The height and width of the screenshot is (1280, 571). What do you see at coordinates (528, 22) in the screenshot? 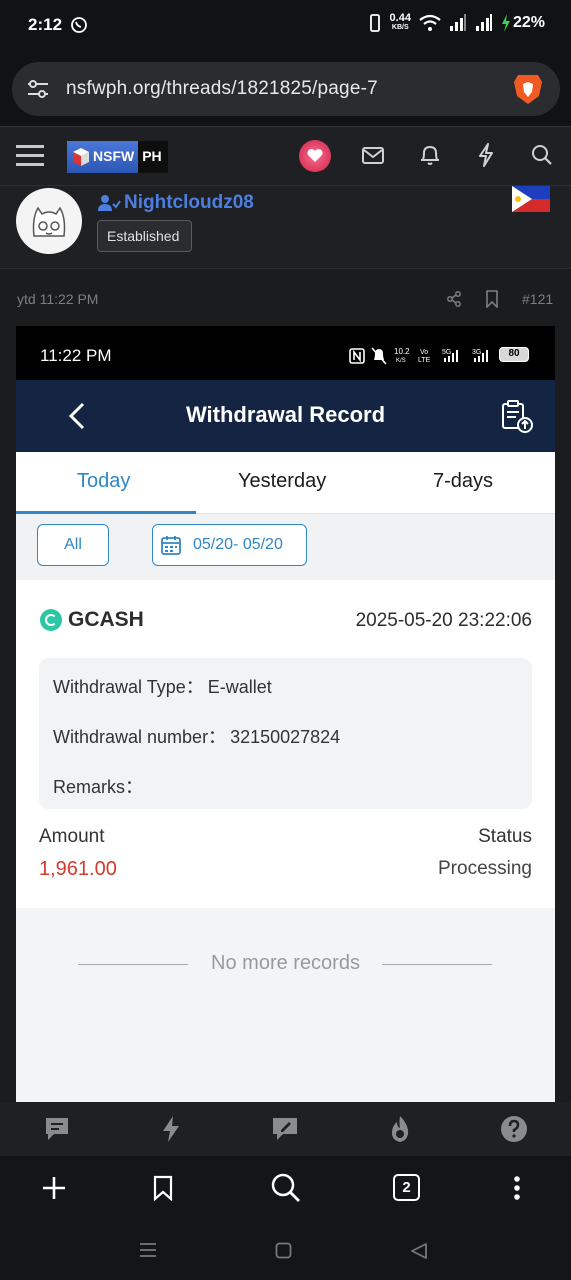
I see `battery-percent: 22%` at bounding box center [528, 22].